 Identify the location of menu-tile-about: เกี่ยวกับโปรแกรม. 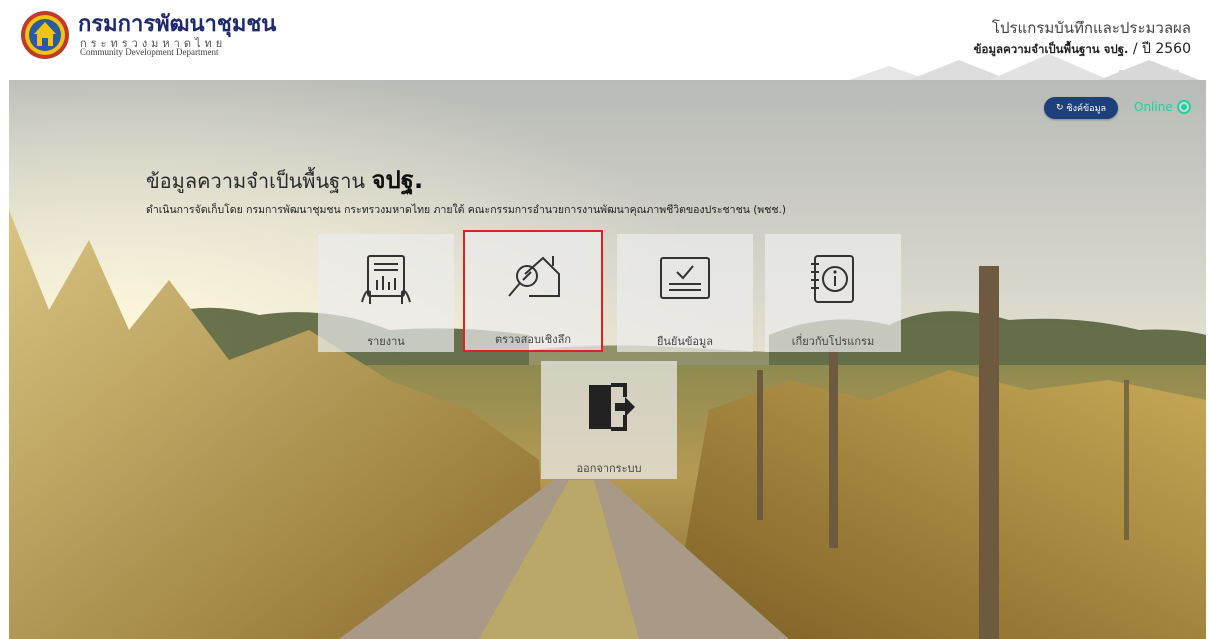
(833, 293).